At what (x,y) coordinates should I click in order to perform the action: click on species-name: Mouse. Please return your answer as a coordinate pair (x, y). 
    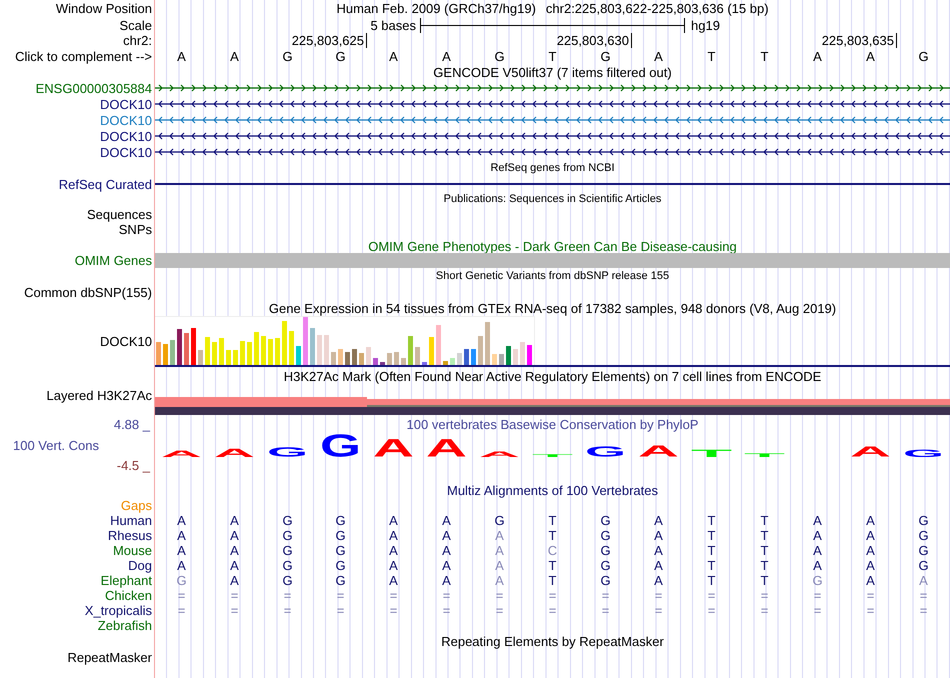
    Looking at the image, I should click on (132, 550).